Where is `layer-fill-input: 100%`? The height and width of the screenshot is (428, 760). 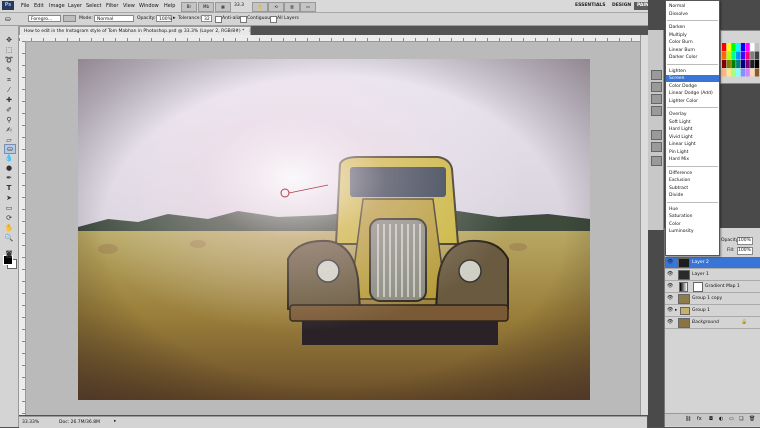
layer-fill-input: 100% is located at coordinates (745, 251).